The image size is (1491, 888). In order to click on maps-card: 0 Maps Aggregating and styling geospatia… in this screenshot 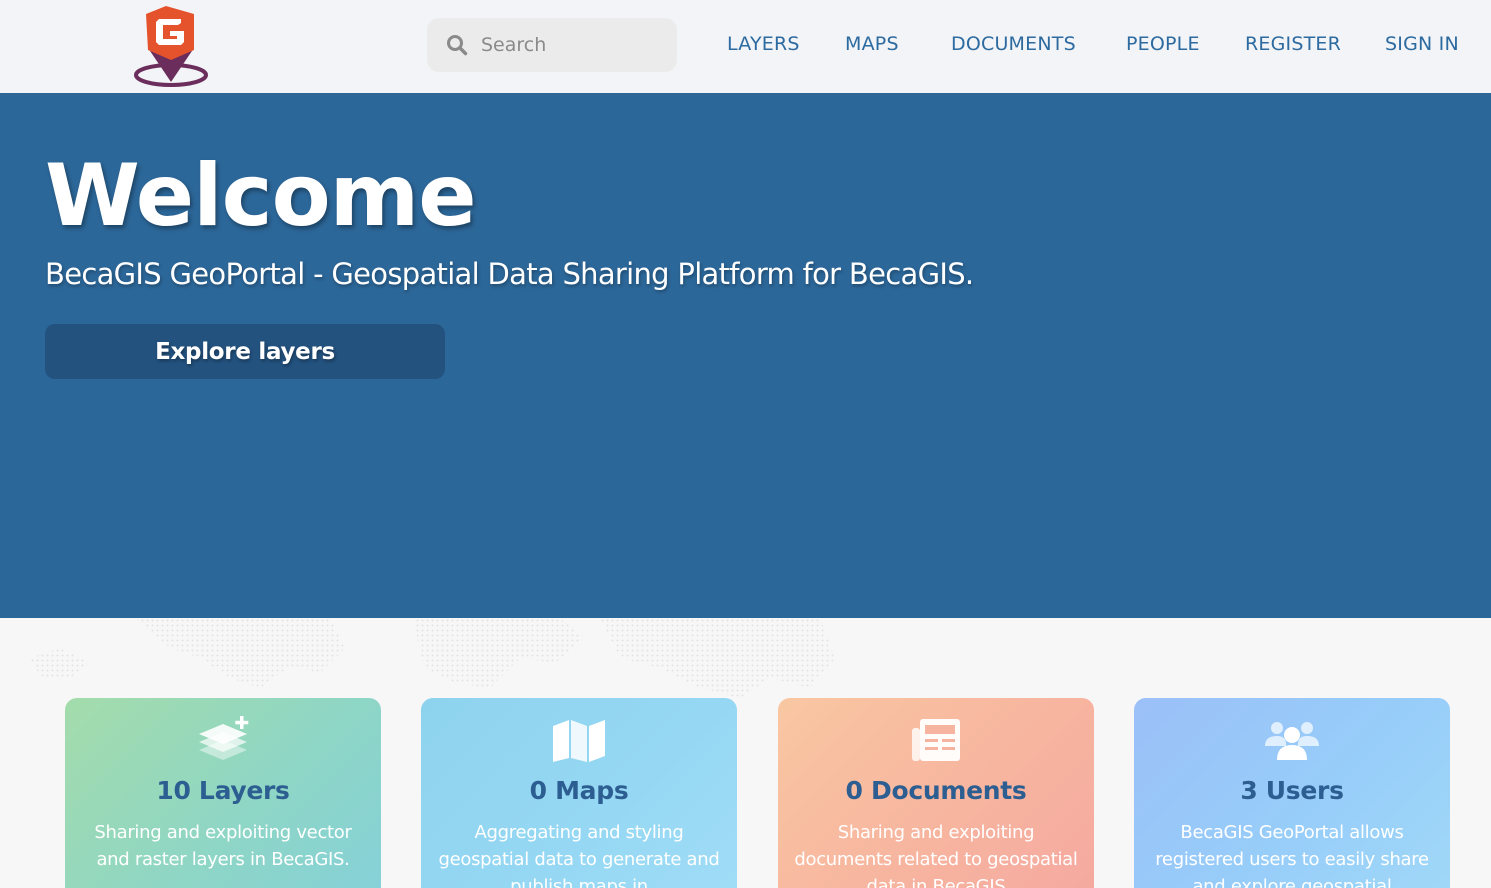, I will do `click(579, 793)`.